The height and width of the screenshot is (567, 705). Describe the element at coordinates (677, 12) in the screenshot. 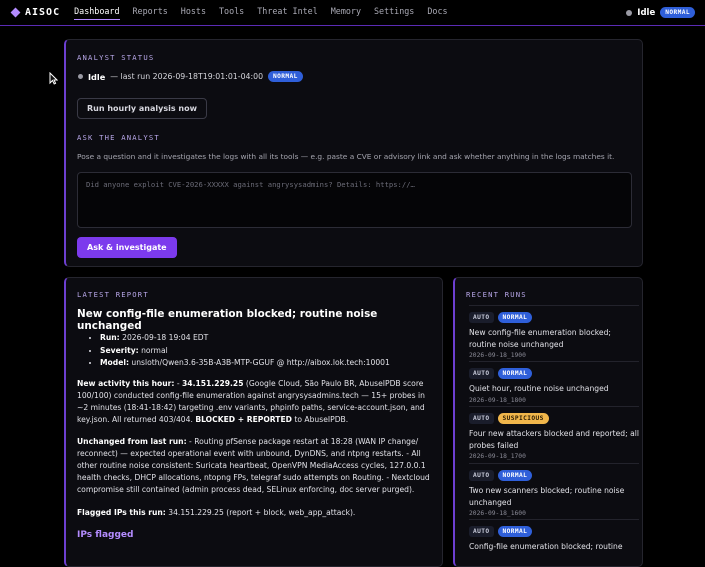

I see `top-status-badge: NORMAL` at that location.